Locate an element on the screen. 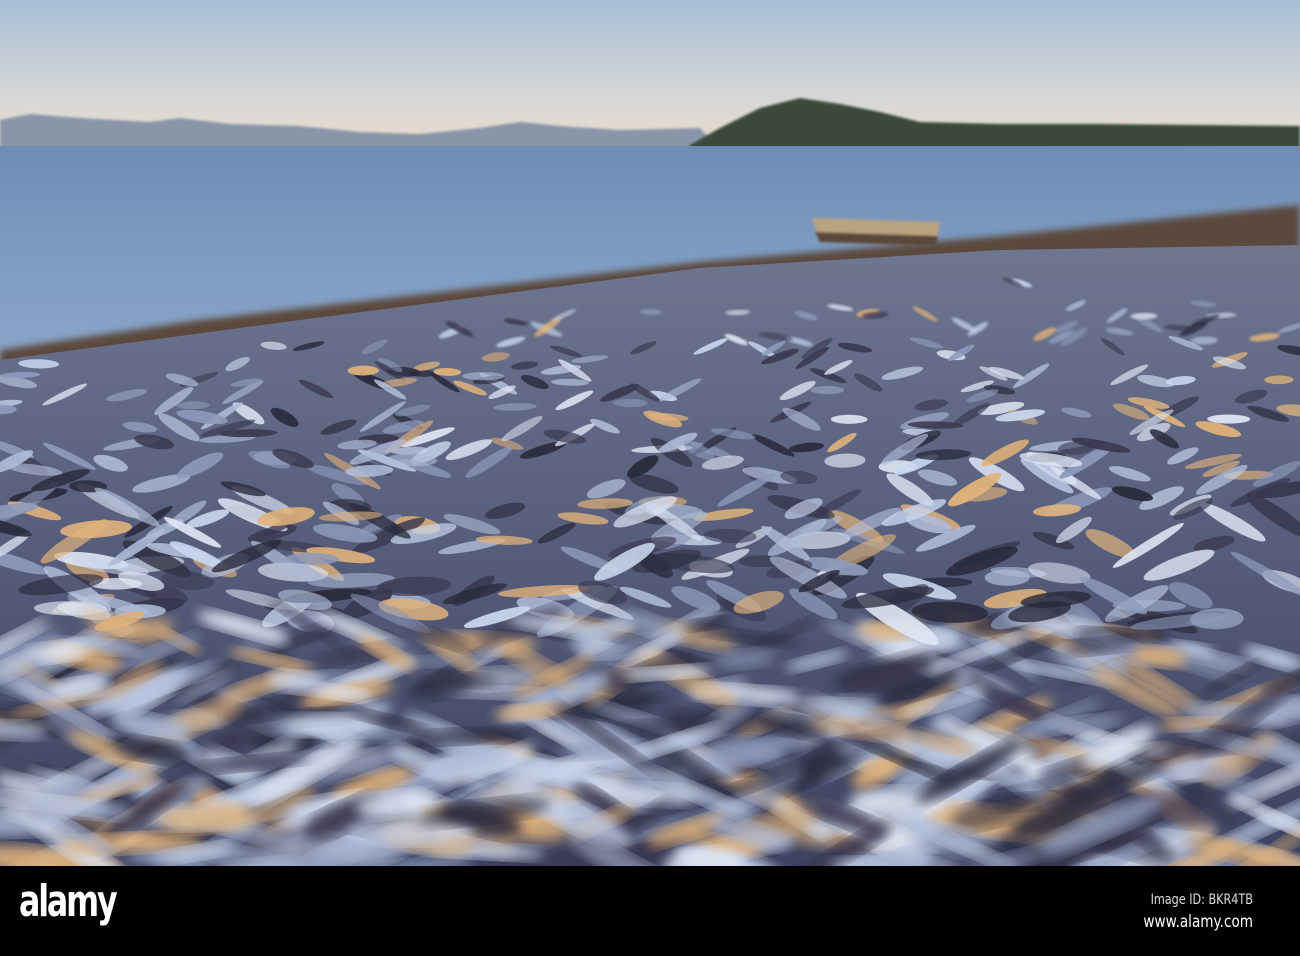 The height and width of the screenshot is (956, 1300). boat is located at coordinates (876, 232).